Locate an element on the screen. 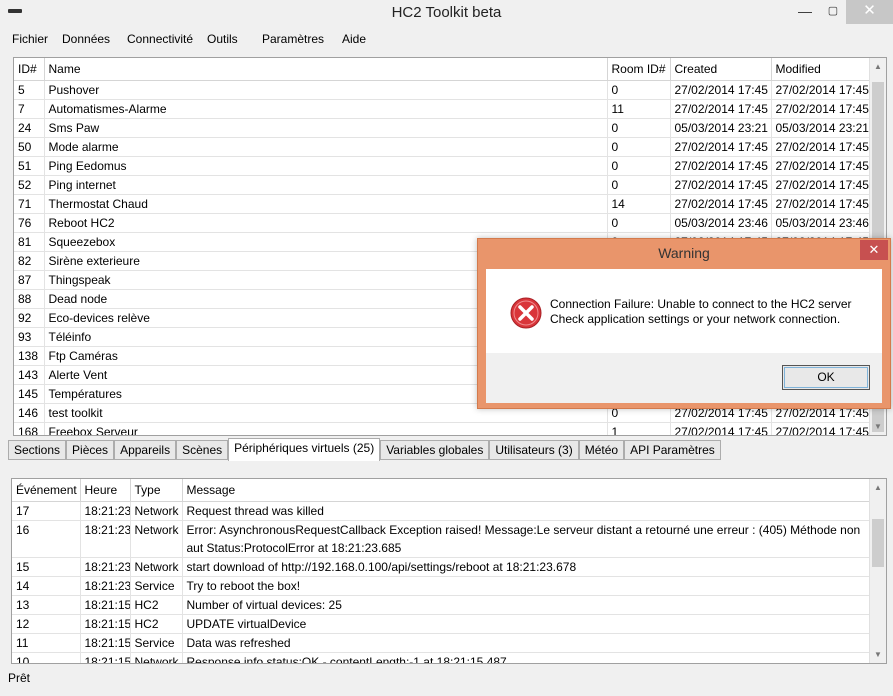 The image size is (893, 696). log-row: 11 18:21:15 Service Data was refreshed is located at coordinates (441, 643).